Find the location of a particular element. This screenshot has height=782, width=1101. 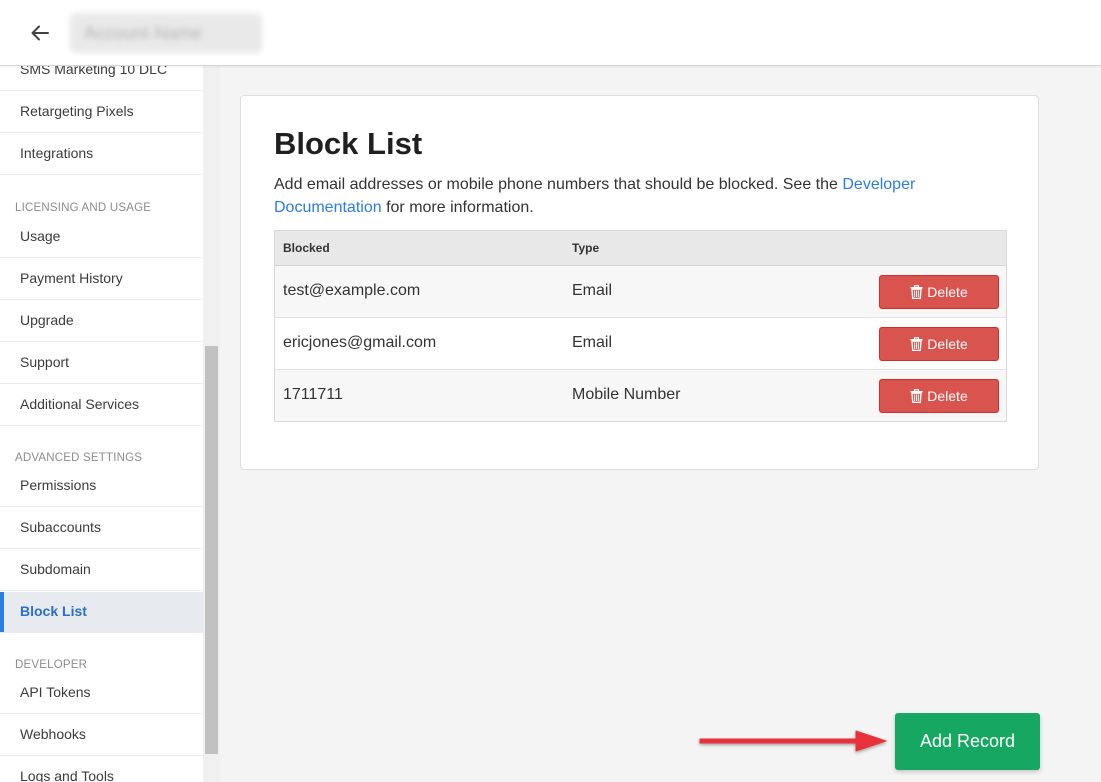

top-bar: Account Name is located at coordinates (550, 33).